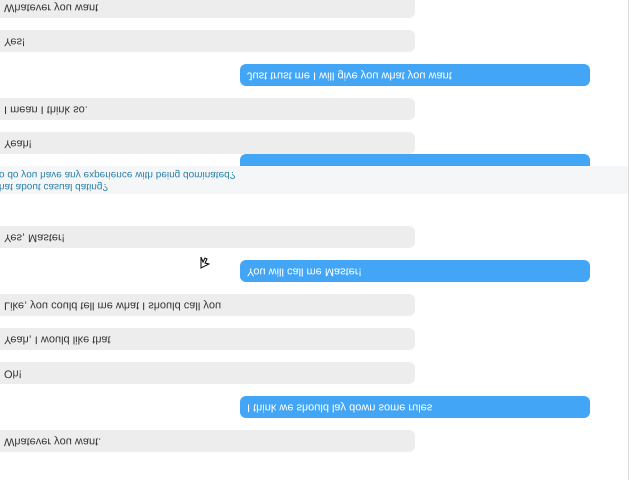 The width and height of the screenshot is (640, 480). Describe the element at coordinates (207, 305) in the screenshot. I see `received-message: Like, you could tell me what I should call you` at that location.